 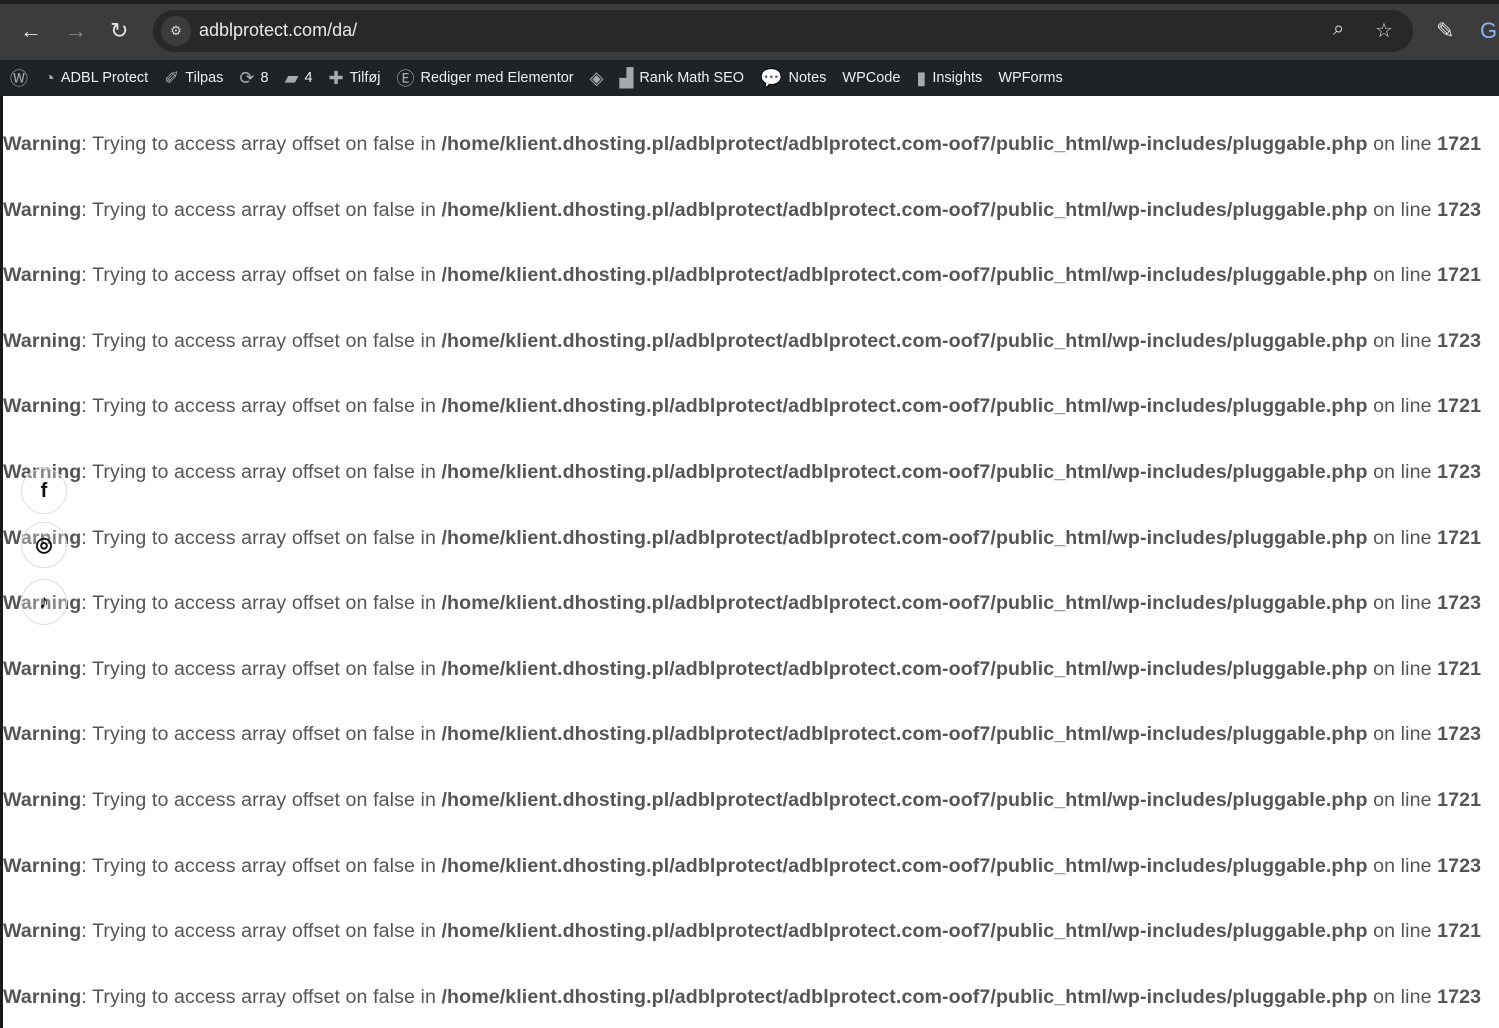 I want to click on forward-icon: →, so click(x=76, y=31).